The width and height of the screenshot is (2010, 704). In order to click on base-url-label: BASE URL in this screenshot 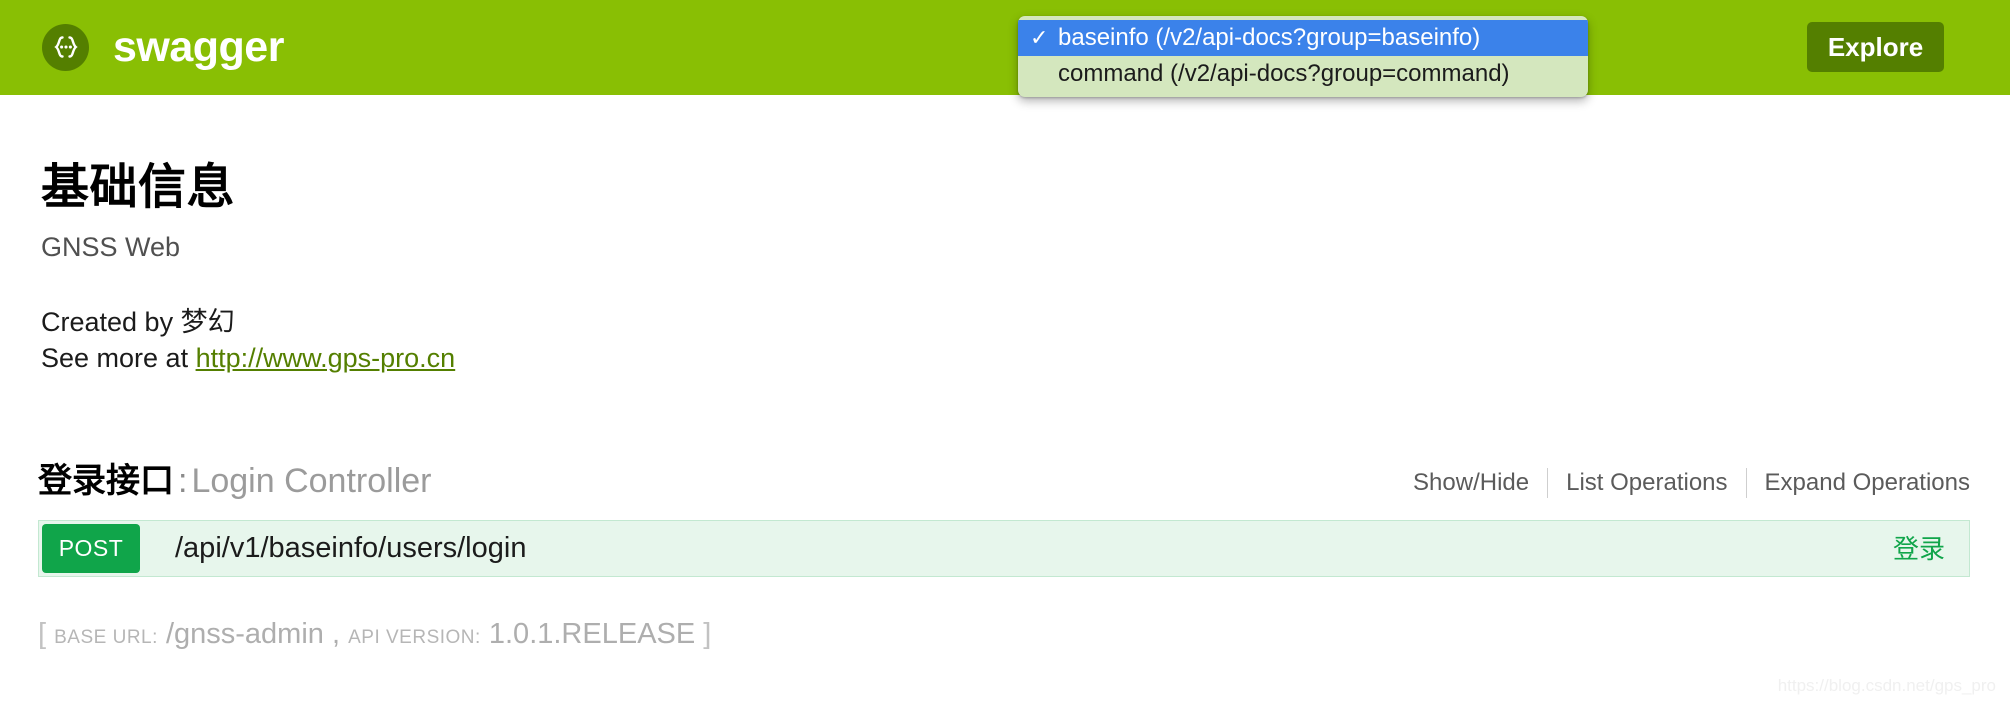, I will do `click(103, 637)`.